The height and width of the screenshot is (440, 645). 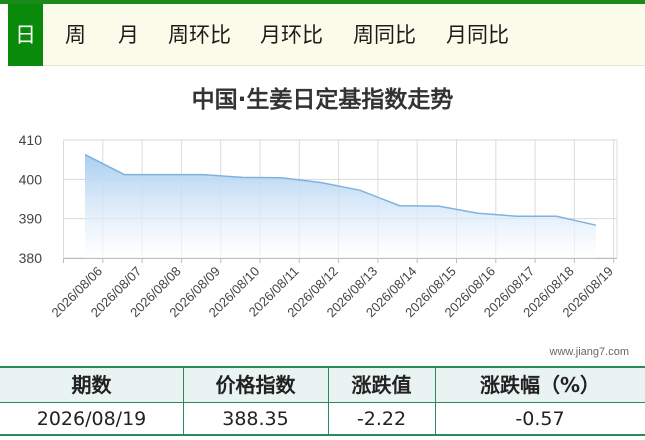 What do you see at coordinates (381, 385) in the screenshot?
I see `header-change-value: 涨跌值` at bounding box center [381, 385].